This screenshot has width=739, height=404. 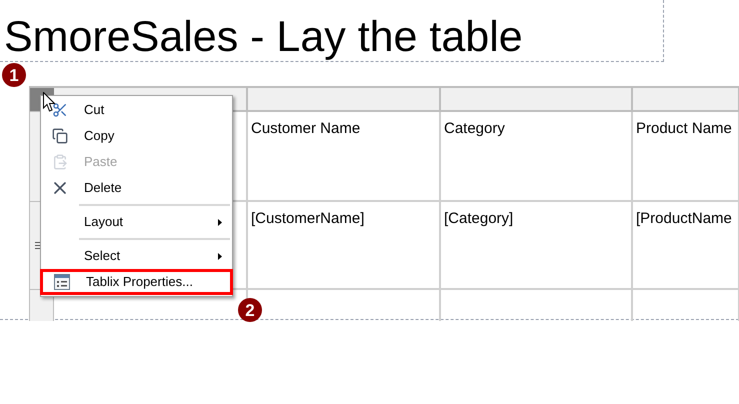 What do you see at coordinates (136, 222) in the screenshot?
I see `menu-item: Layout` at bounding box center [136, 222].